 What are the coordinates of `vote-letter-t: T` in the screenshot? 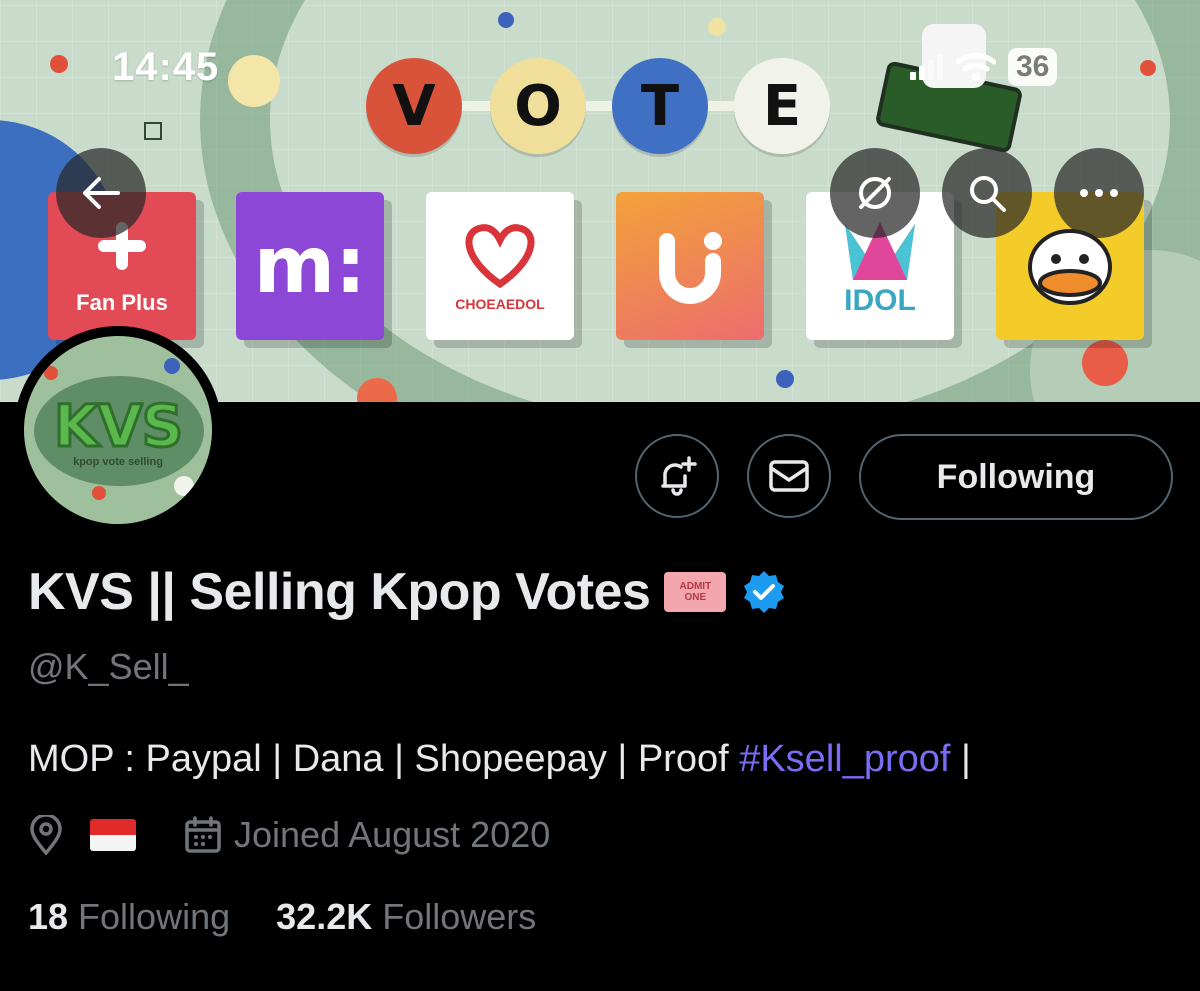 It's located at (660, 106).